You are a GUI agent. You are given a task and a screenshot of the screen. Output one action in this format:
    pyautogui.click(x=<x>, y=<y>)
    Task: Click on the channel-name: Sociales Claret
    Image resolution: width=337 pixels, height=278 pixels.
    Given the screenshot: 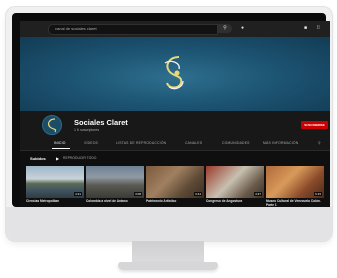 What is the action you would take?
    pyautogui.click(x=101, y=122)
    